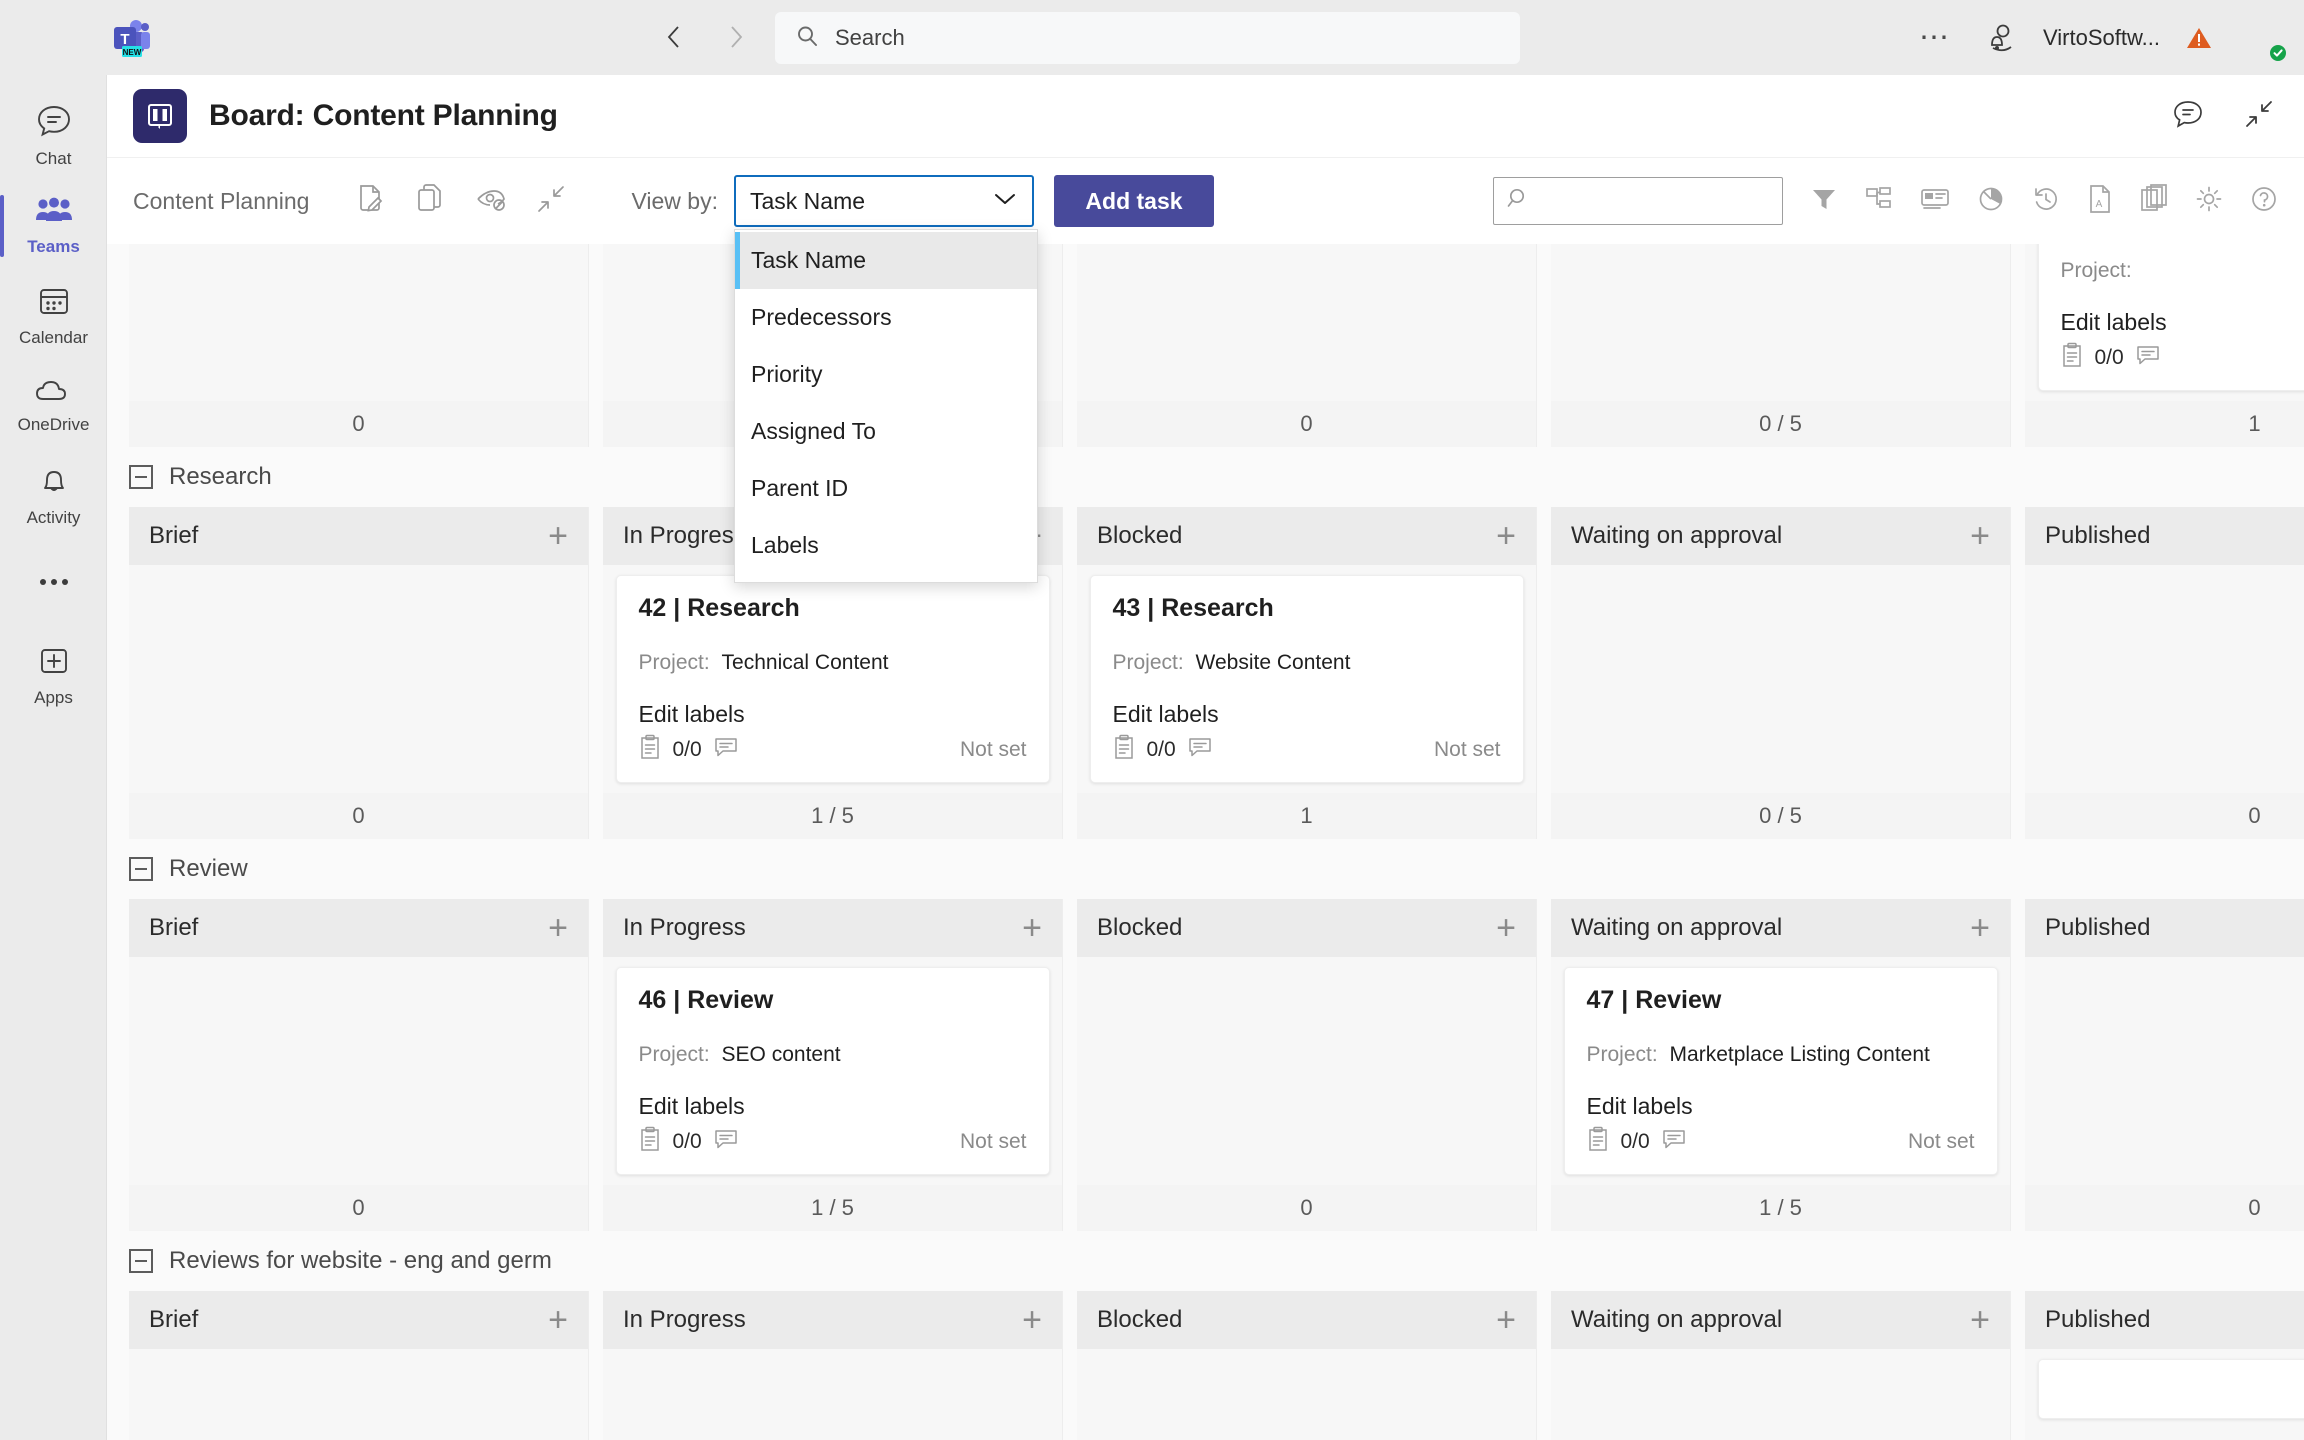 This screenshot has width=2304, height=1440. I want to click on global-search-box: Search, so click(1147, 38).